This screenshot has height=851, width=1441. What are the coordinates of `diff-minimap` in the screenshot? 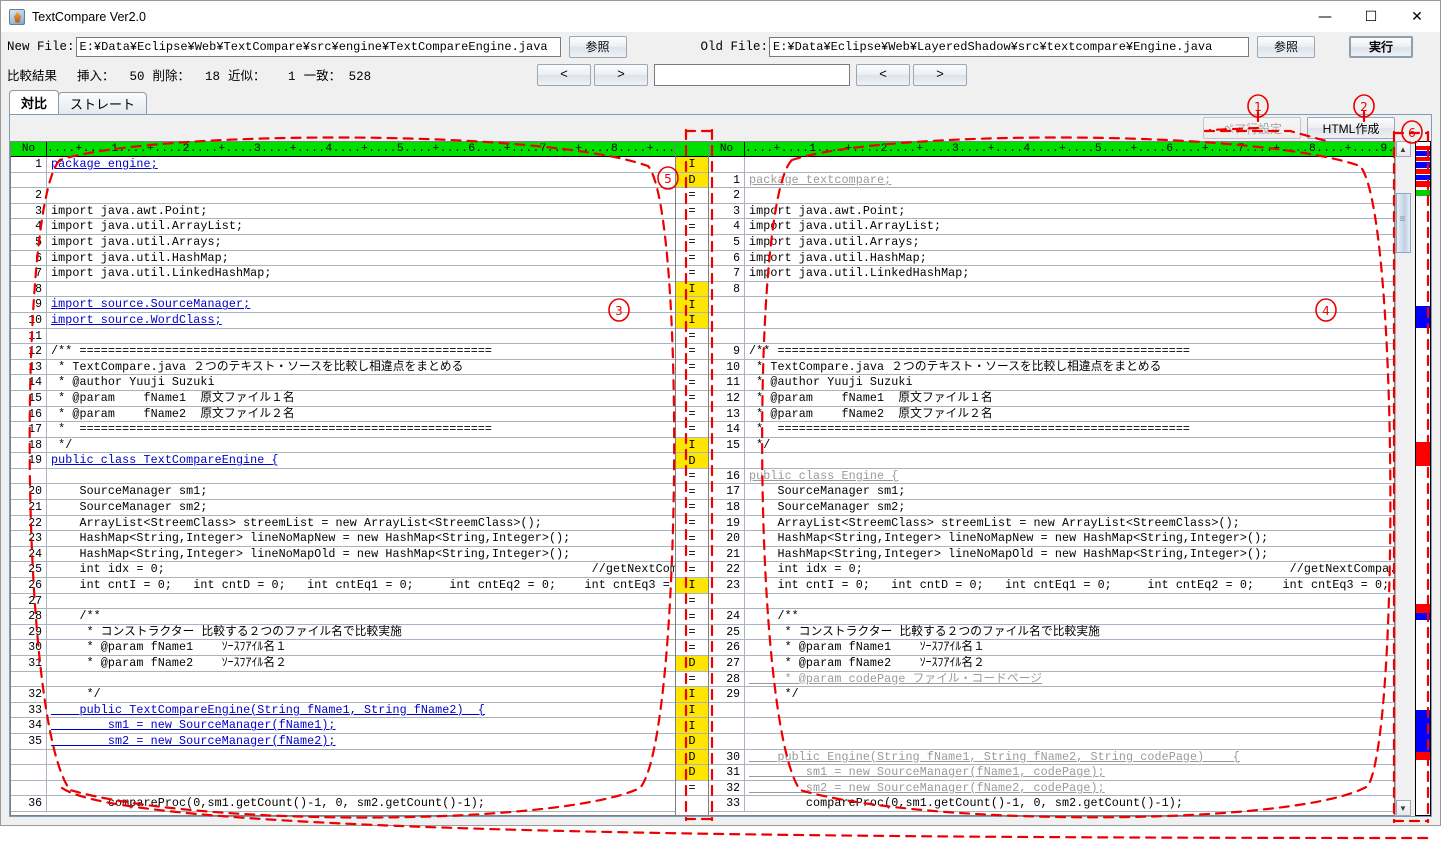 It's located at (1423, 478).